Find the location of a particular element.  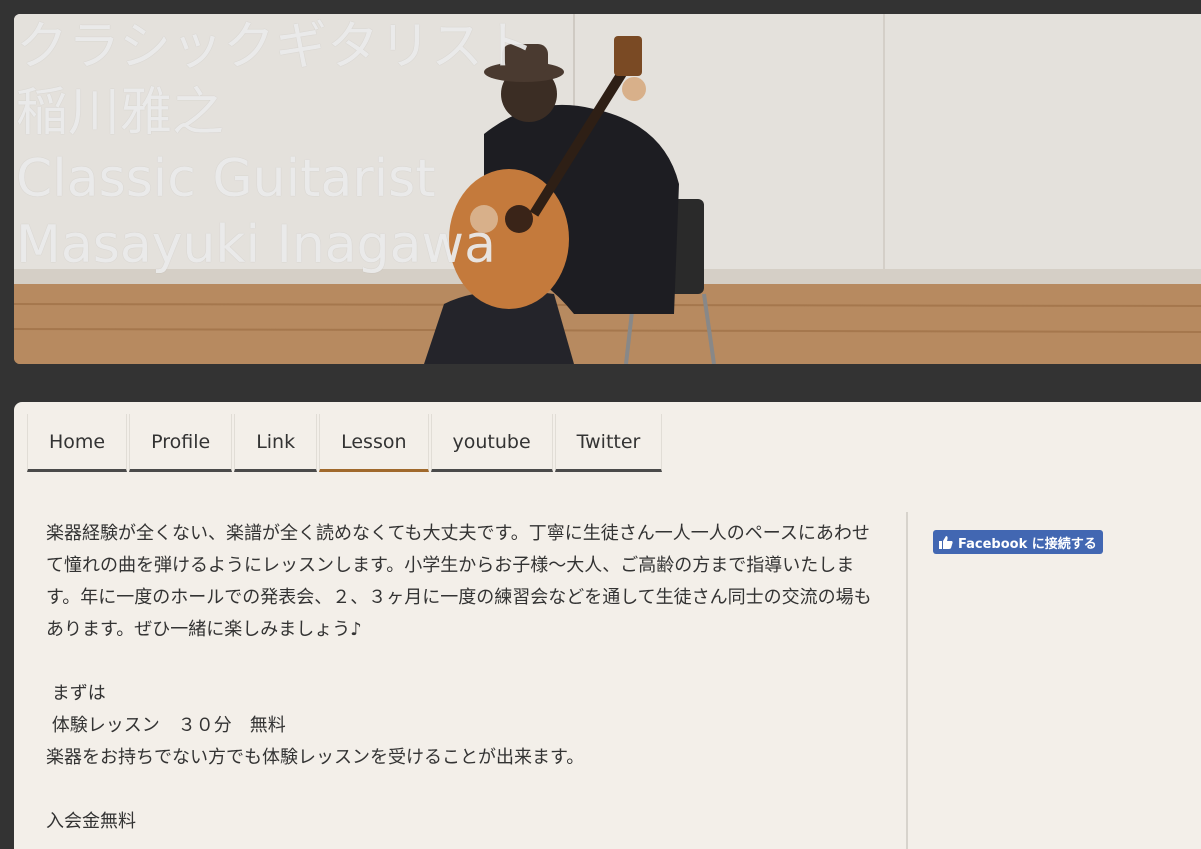

nav-link: Link is located at coordinates (276, 443).